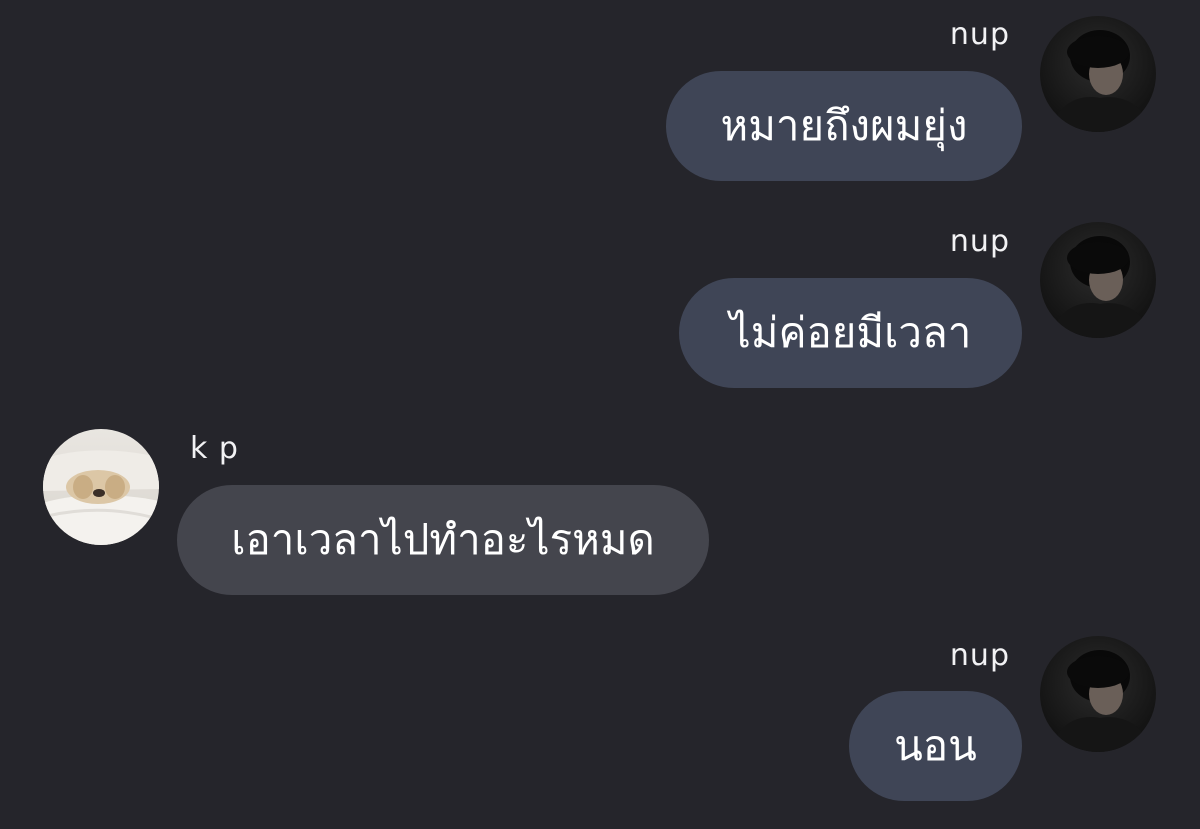 Image resolution: width=1200 pixels, height=829 pixels. What do you see at coordinates (844, 126) in the screenshot?
I see `message-bubble: หมายถึงผมยุ่ง` at bounding box center [844, 126].